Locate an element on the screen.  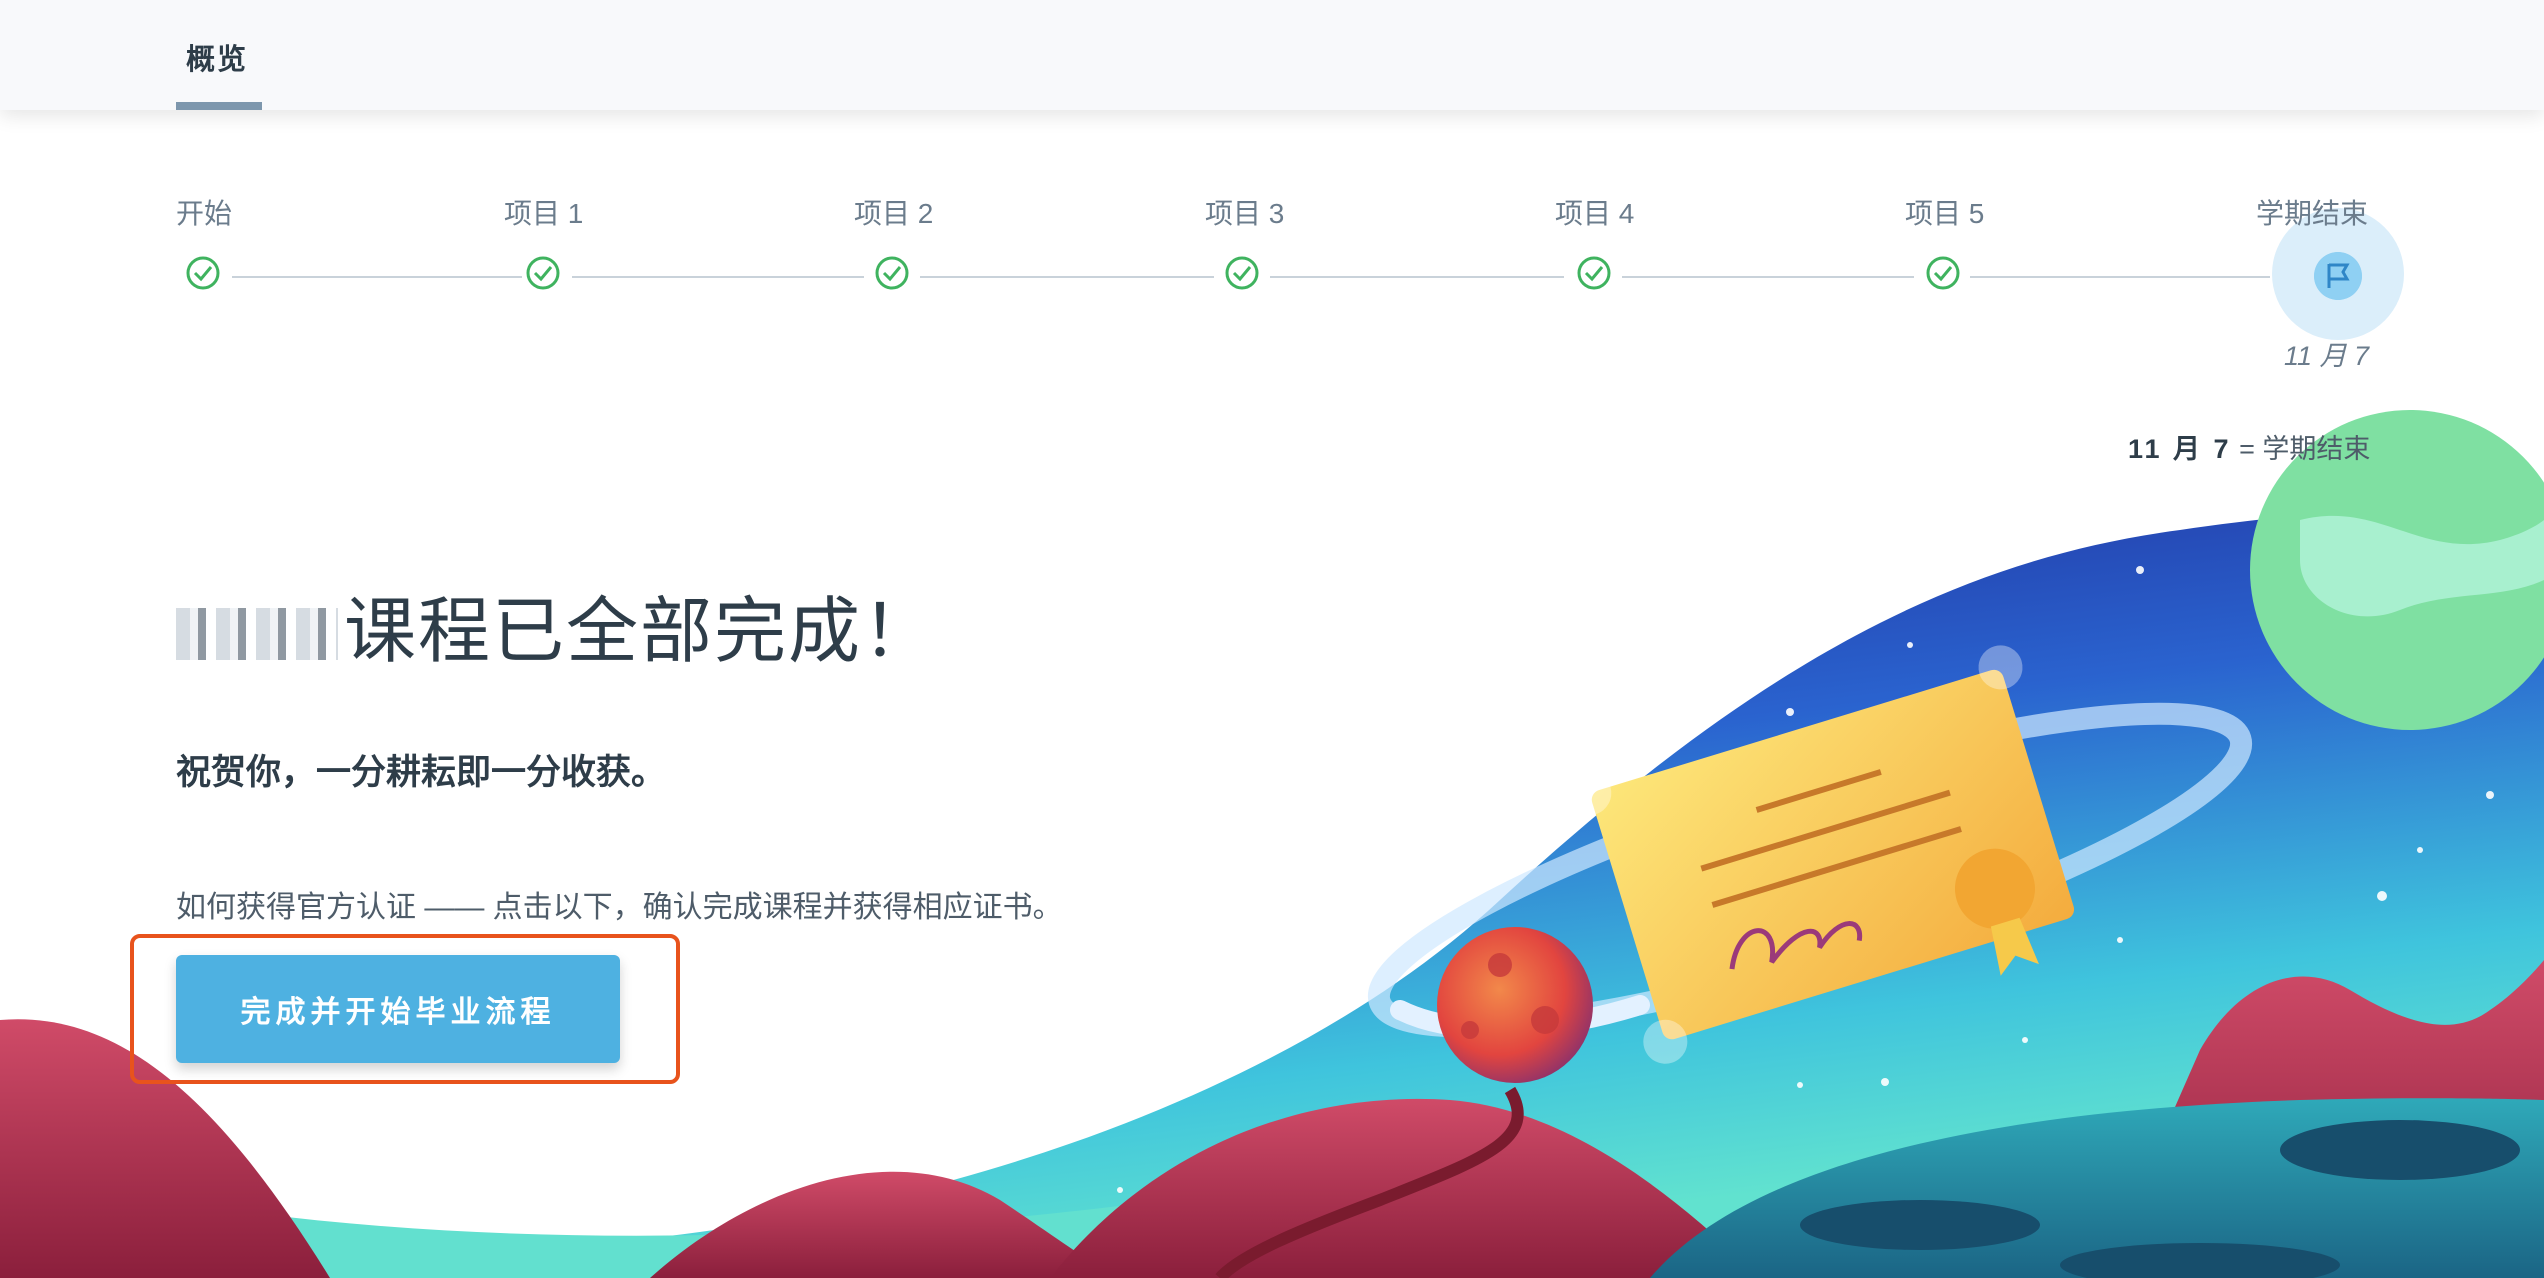
tab-overview: 概览 is located at coordinates (219, 55).